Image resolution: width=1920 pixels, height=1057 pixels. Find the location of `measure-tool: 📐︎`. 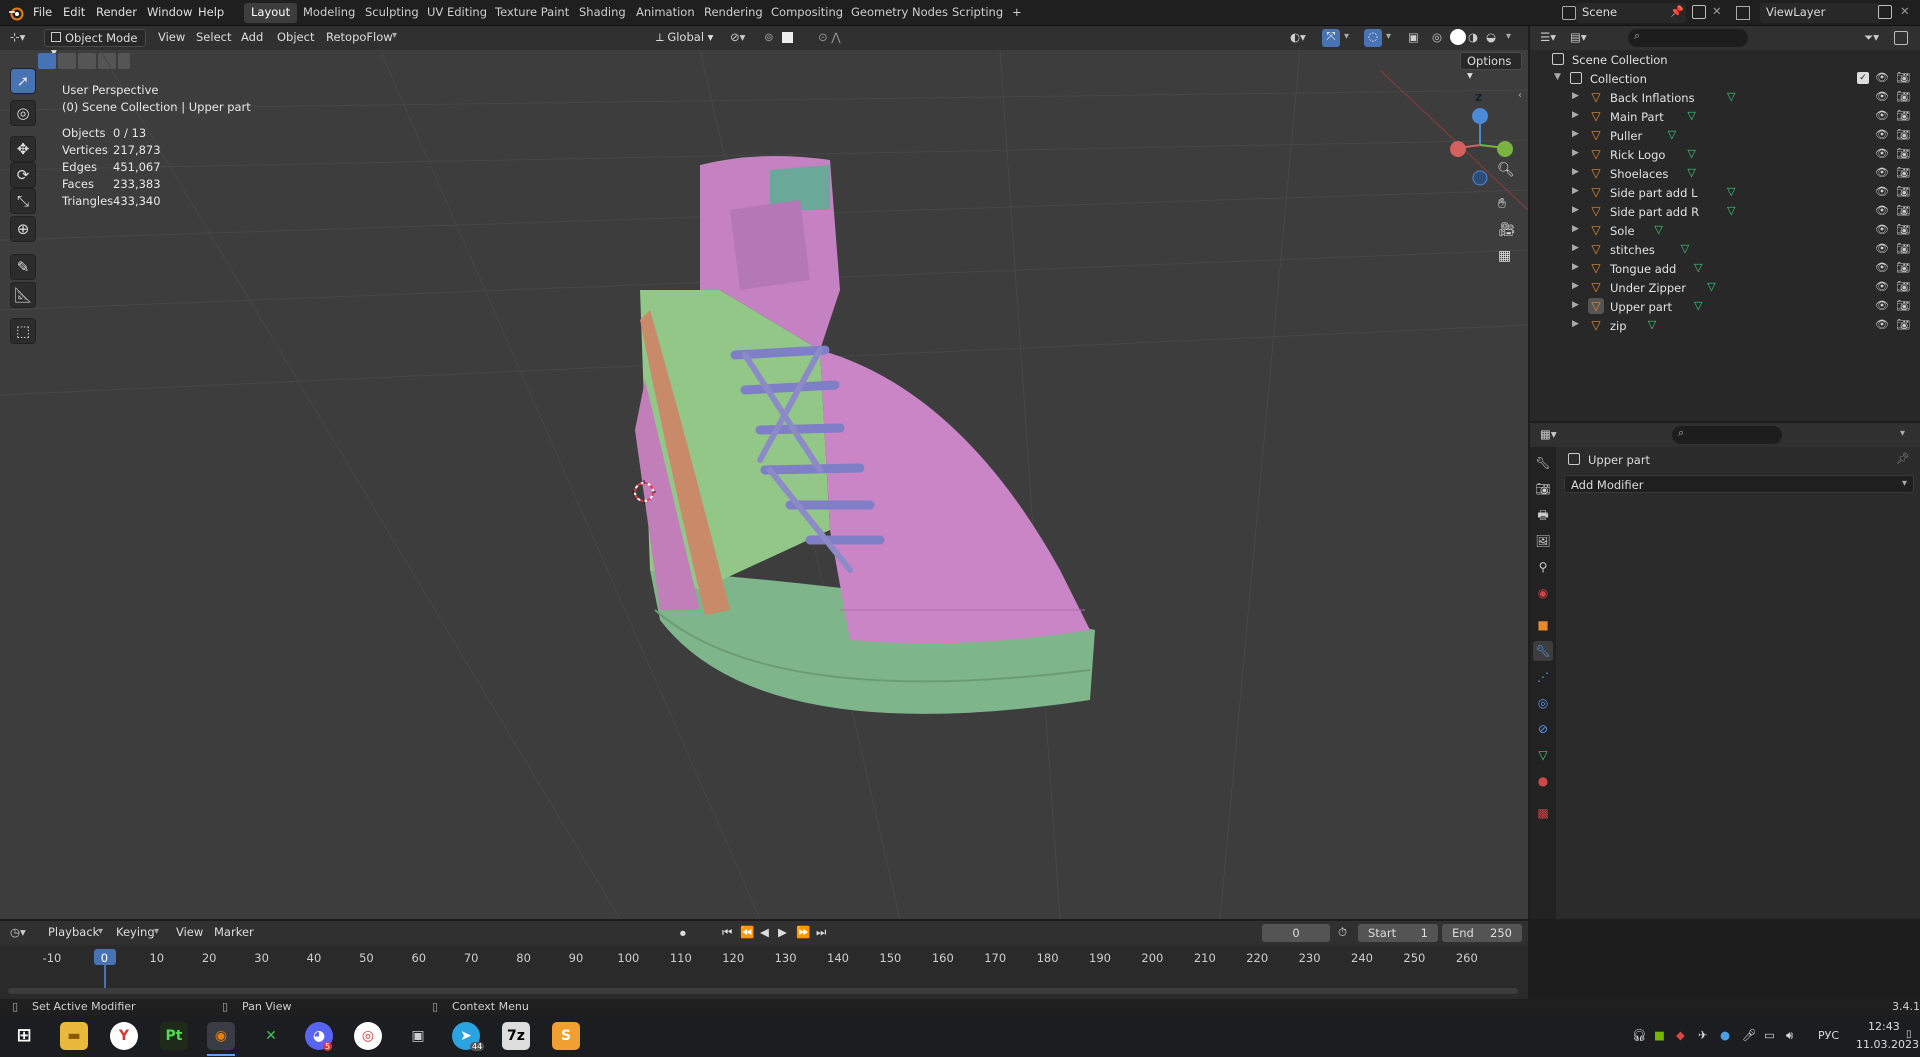

measure-tool: 📐︎ is located at coordinates (23, 295).